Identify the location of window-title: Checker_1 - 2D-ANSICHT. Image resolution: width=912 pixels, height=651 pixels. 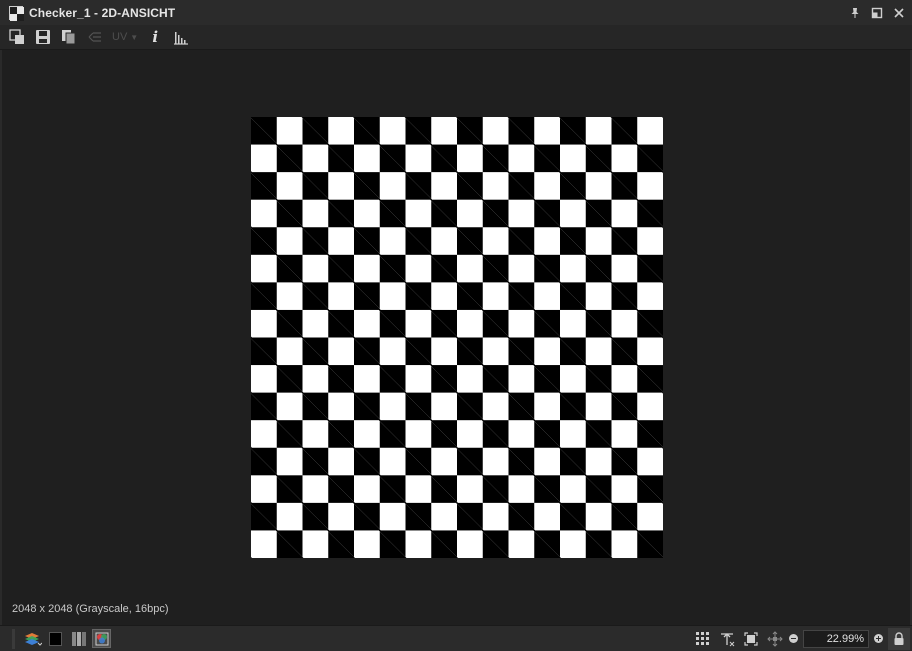
(102, 12).